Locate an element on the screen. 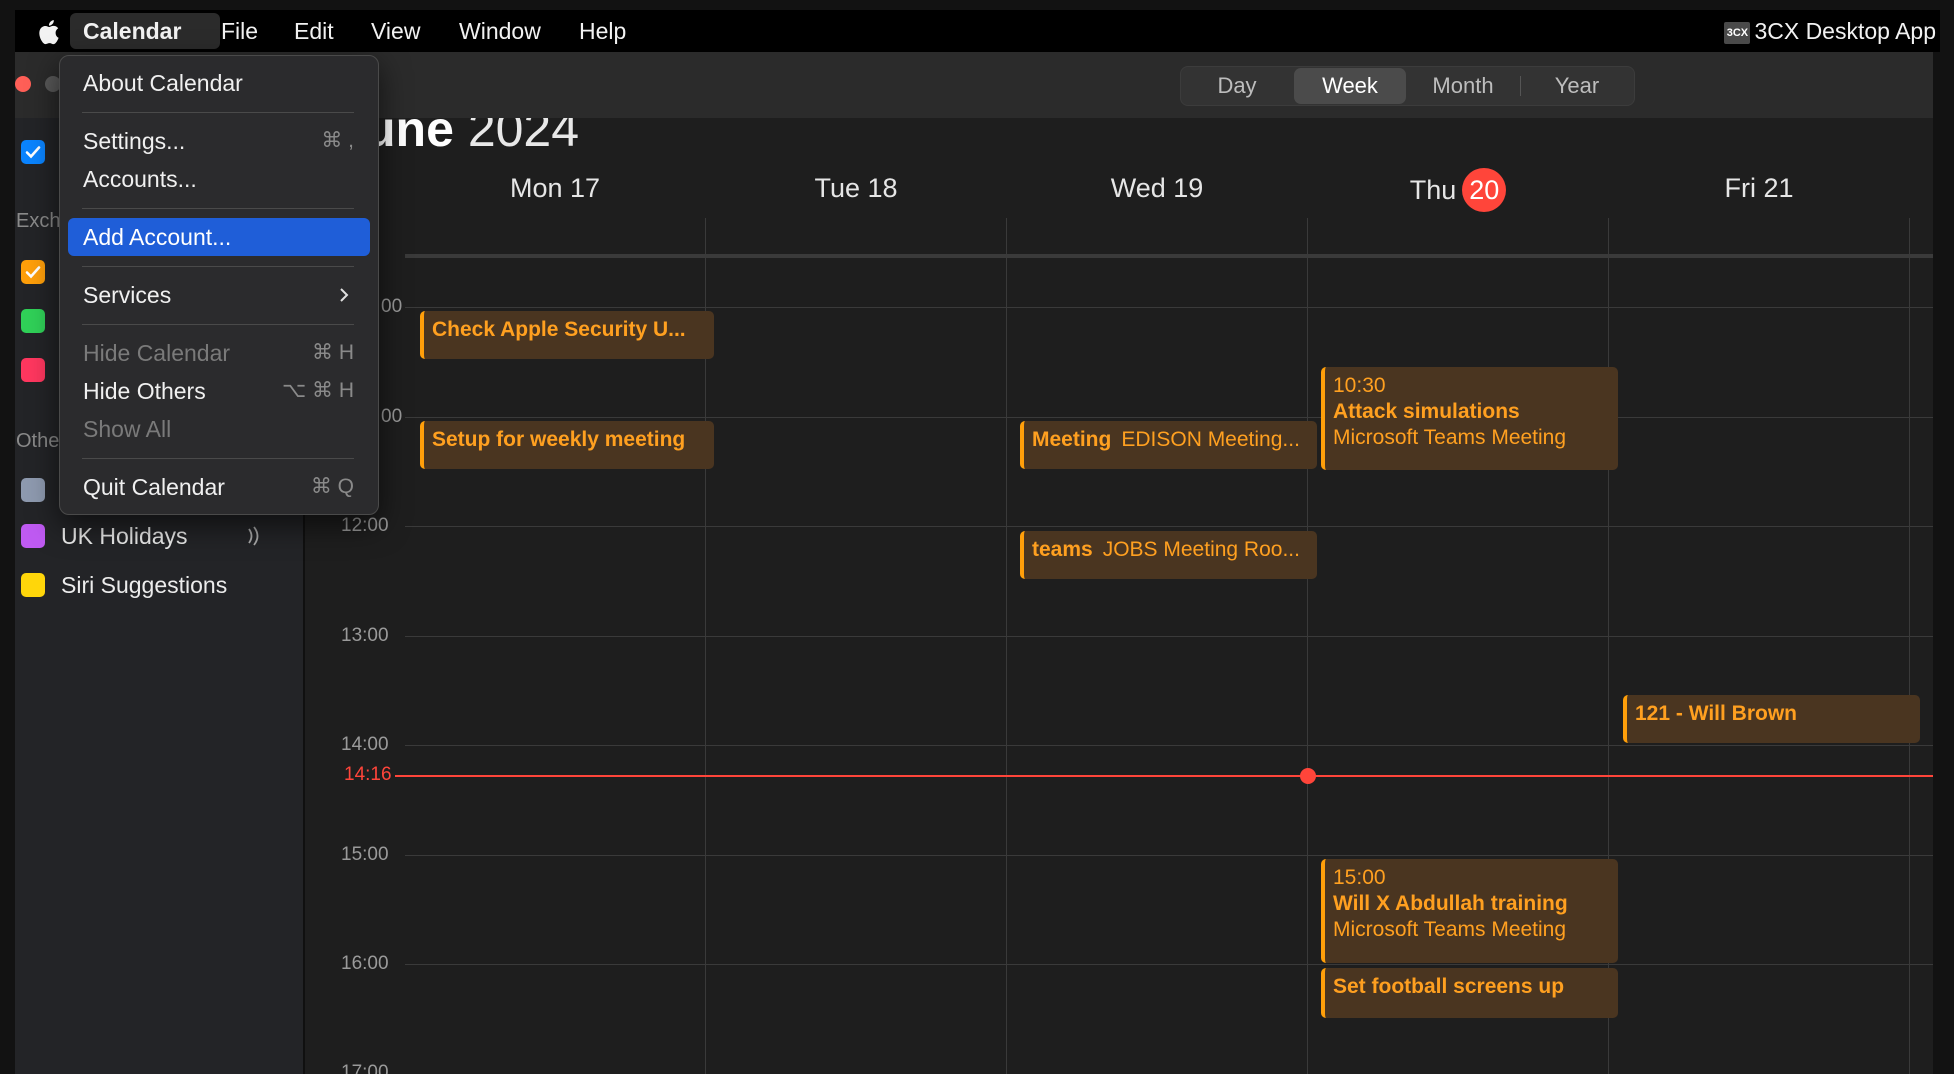 This screenshot has height=1074, width=1954. menu-shortcut: ⌘ H is located at coordinates (333, 352).